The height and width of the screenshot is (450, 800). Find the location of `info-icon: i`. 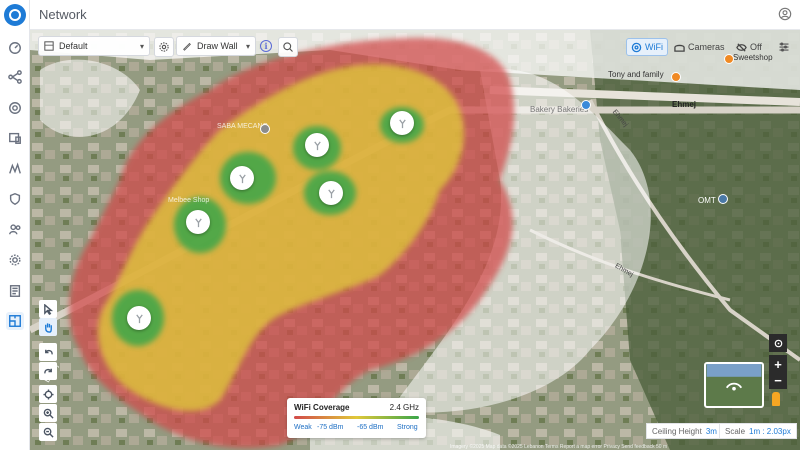

info-icon: i is located at coordinates (266, 46).